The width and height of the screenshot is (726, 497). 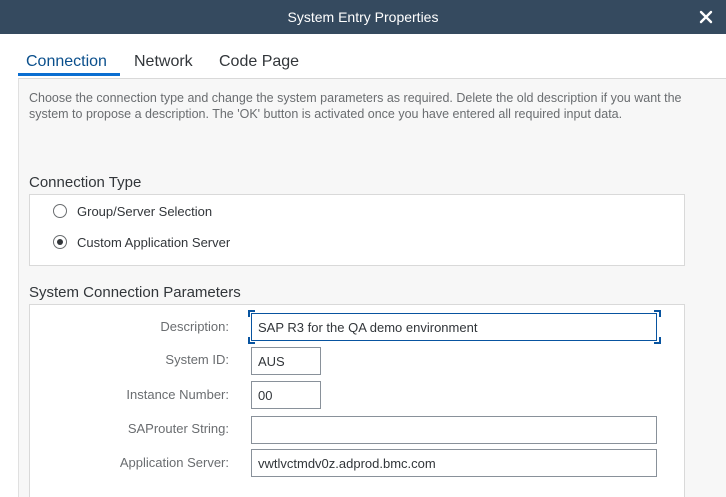 I want to click on tab-network: Network, so click(x=163, y=62).